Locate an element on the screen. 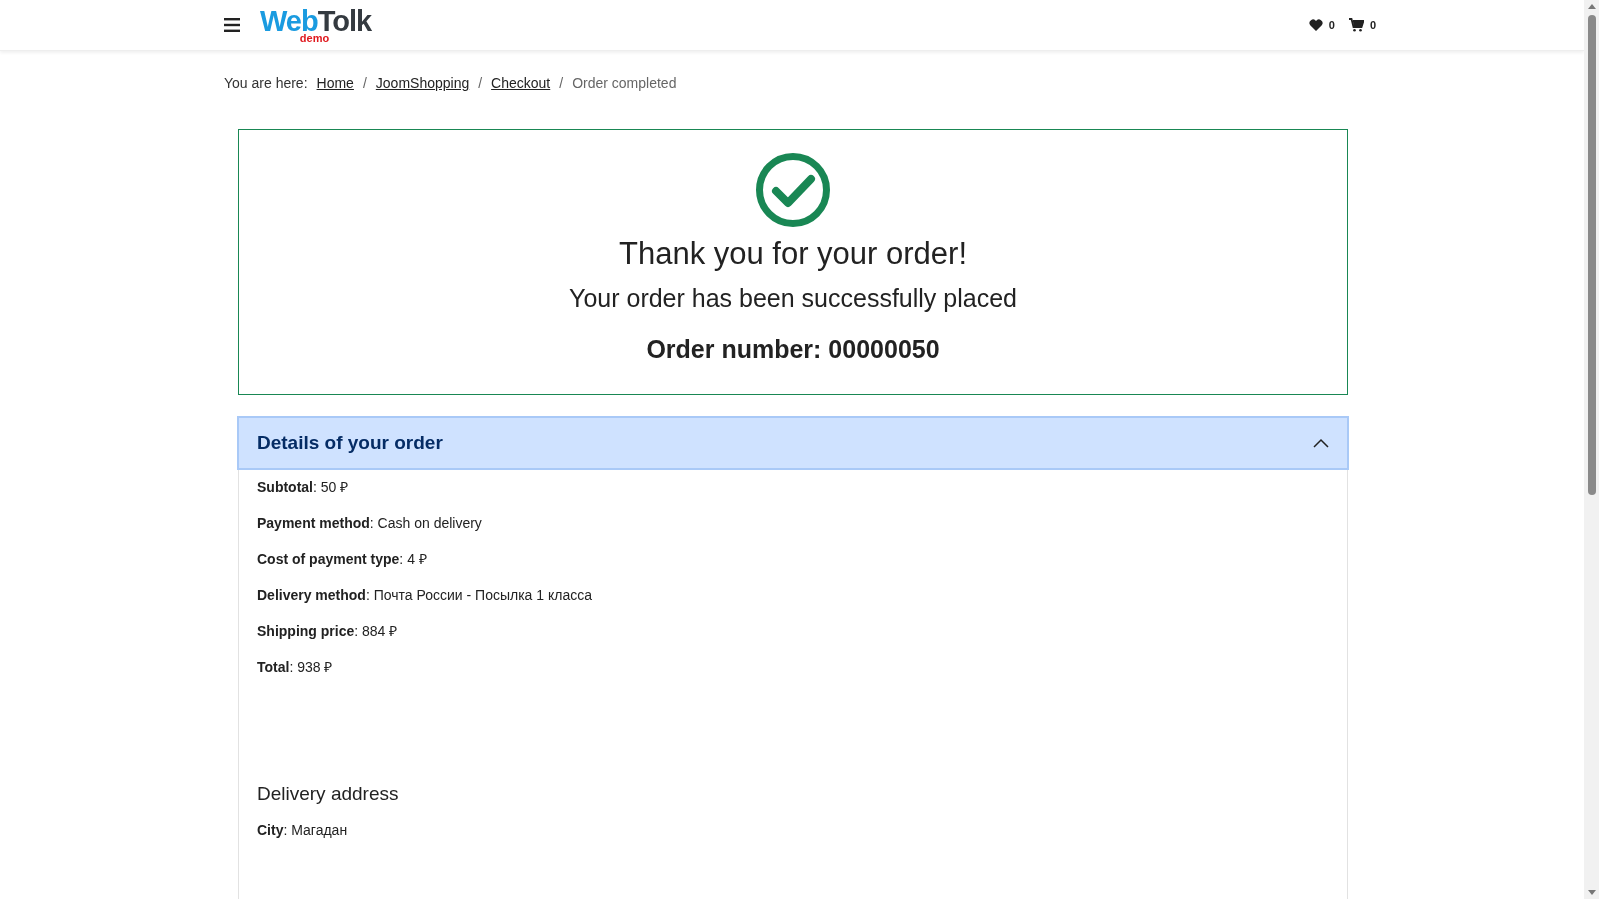 This screenshot has width=1599, height=899. order-detail-line: Shipping price: 884 ₽ is located at coordinates (328, 631).